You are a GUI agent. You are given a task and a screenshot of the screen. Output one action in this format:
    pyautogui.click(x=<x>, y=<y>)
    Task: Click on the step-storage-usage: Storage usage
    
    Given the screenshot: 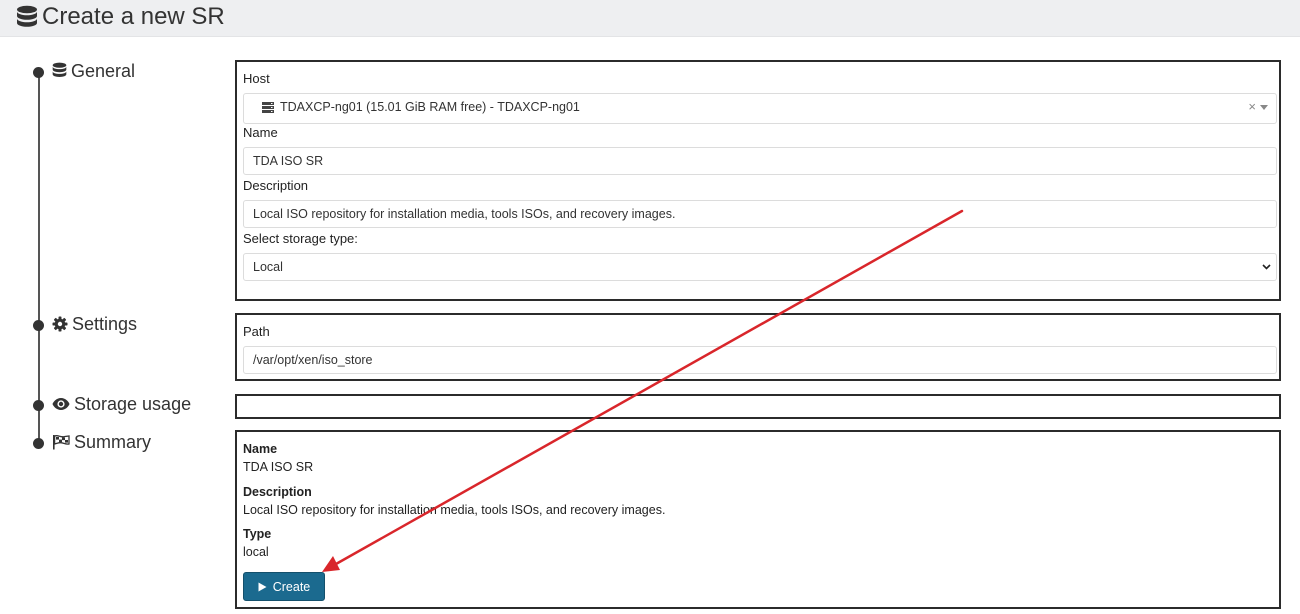 What is the action you would take?
    pyautogui.click(x=121, y=404)
    